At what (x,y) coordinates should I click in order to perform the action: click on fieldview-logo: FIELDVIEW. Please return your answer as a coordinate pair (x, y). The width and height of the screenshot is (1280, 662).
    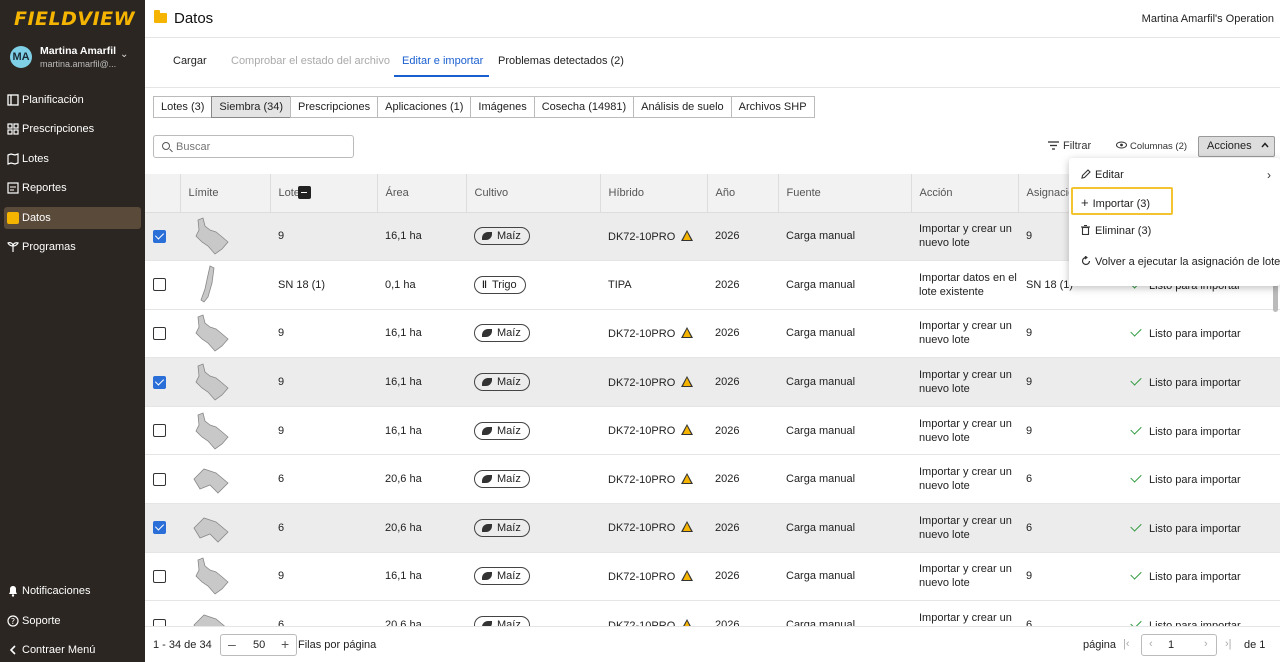
    Looking at the image, I should click on (74, 19).